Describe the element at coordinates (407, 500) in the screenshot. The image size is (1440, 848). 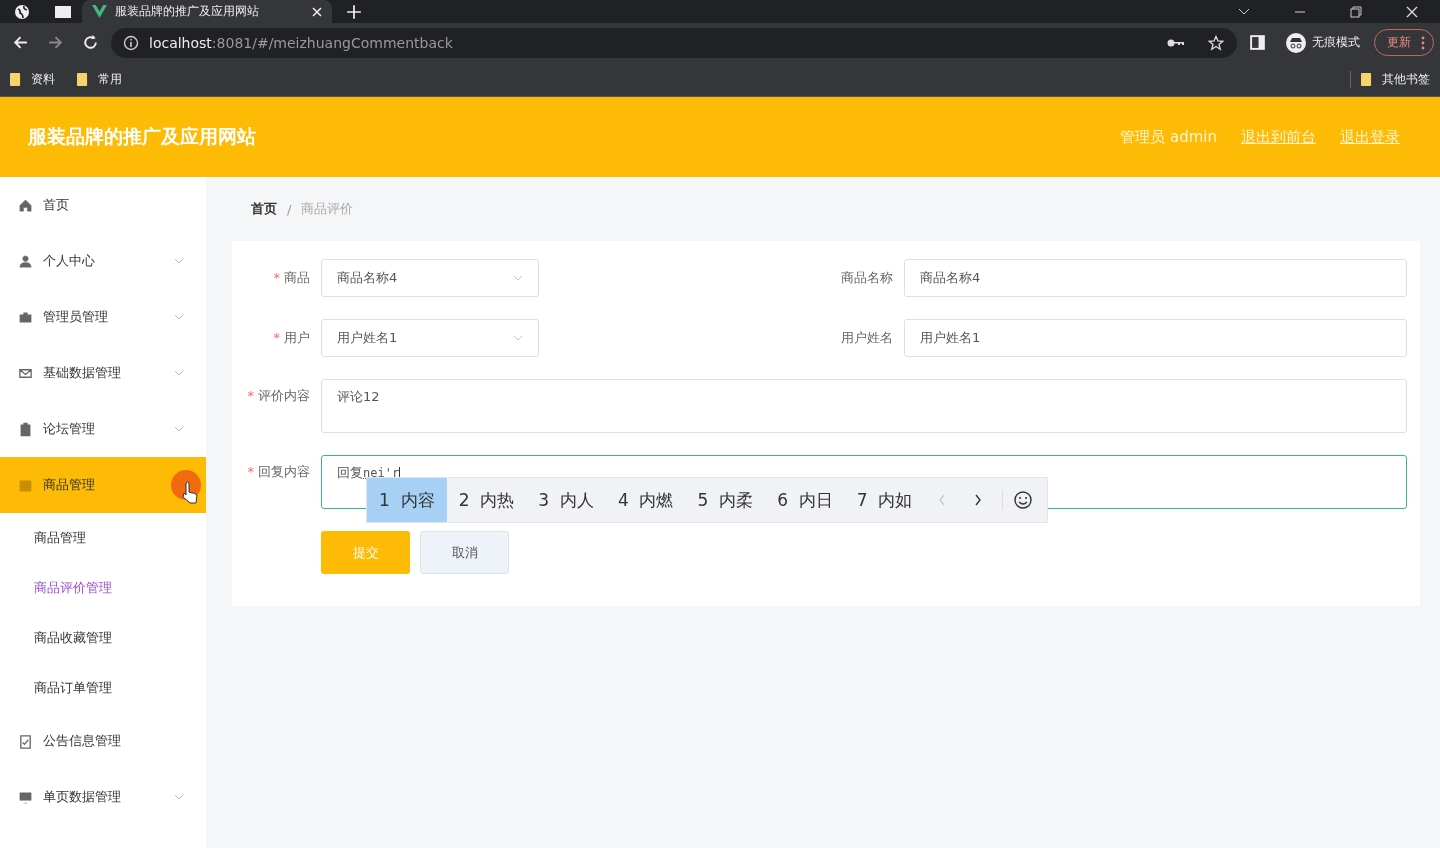
I see `ime-candidate: 1 内容` at that location.